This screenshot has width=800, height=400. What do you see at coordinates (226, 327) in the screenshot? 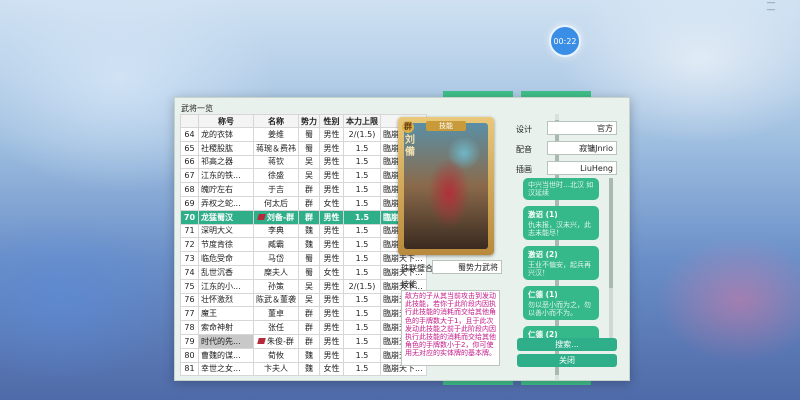
I see `row-title: 索命神射` at bounding box center [226, 327].